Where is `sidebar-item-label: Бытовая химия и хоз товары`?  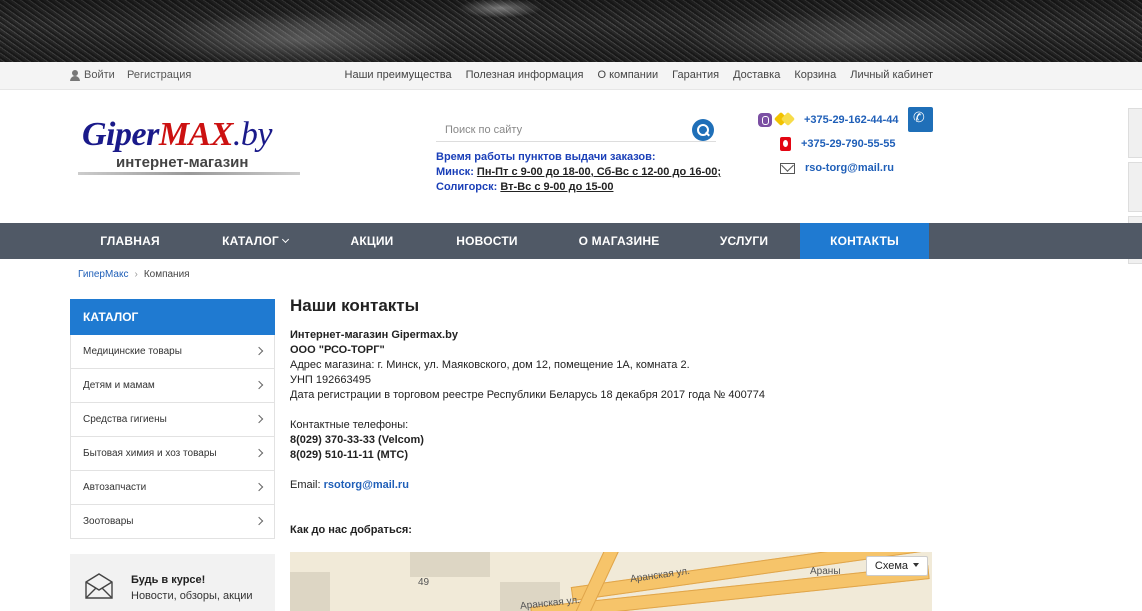
sidebar-item-label: Бытовая химия и хоз товары is located at coordinates (150, 453).